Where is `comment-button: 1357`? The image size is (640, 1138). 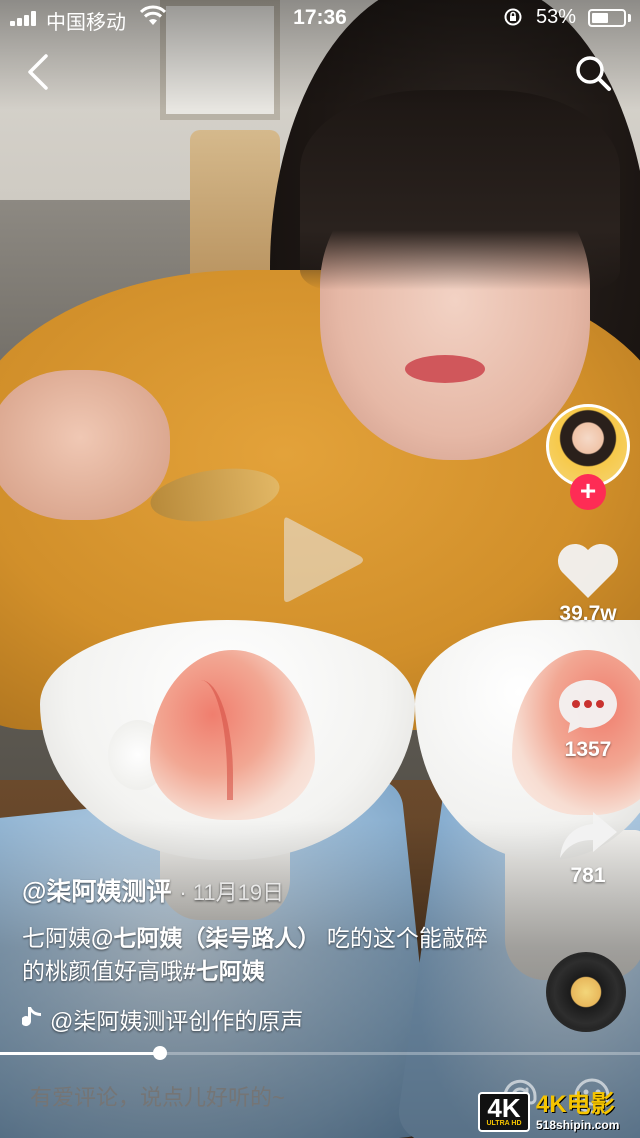 comment-button: 1357 is located at coordinates (588, 719).